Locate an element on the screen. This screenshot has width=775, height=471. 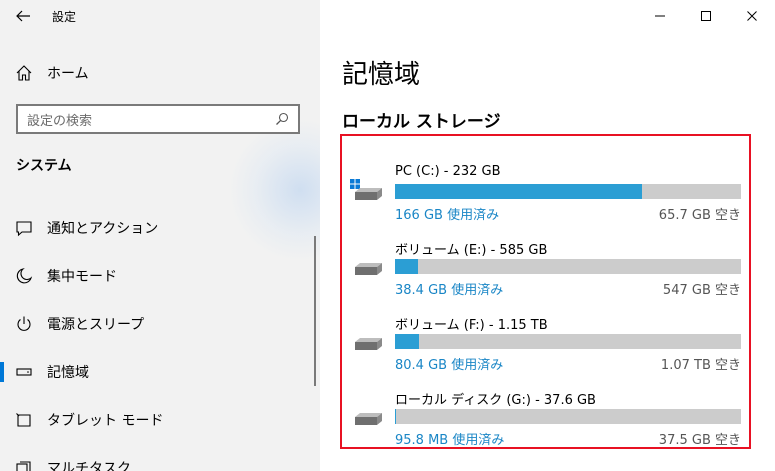
moon-icon is located at coordinates (24, 276).